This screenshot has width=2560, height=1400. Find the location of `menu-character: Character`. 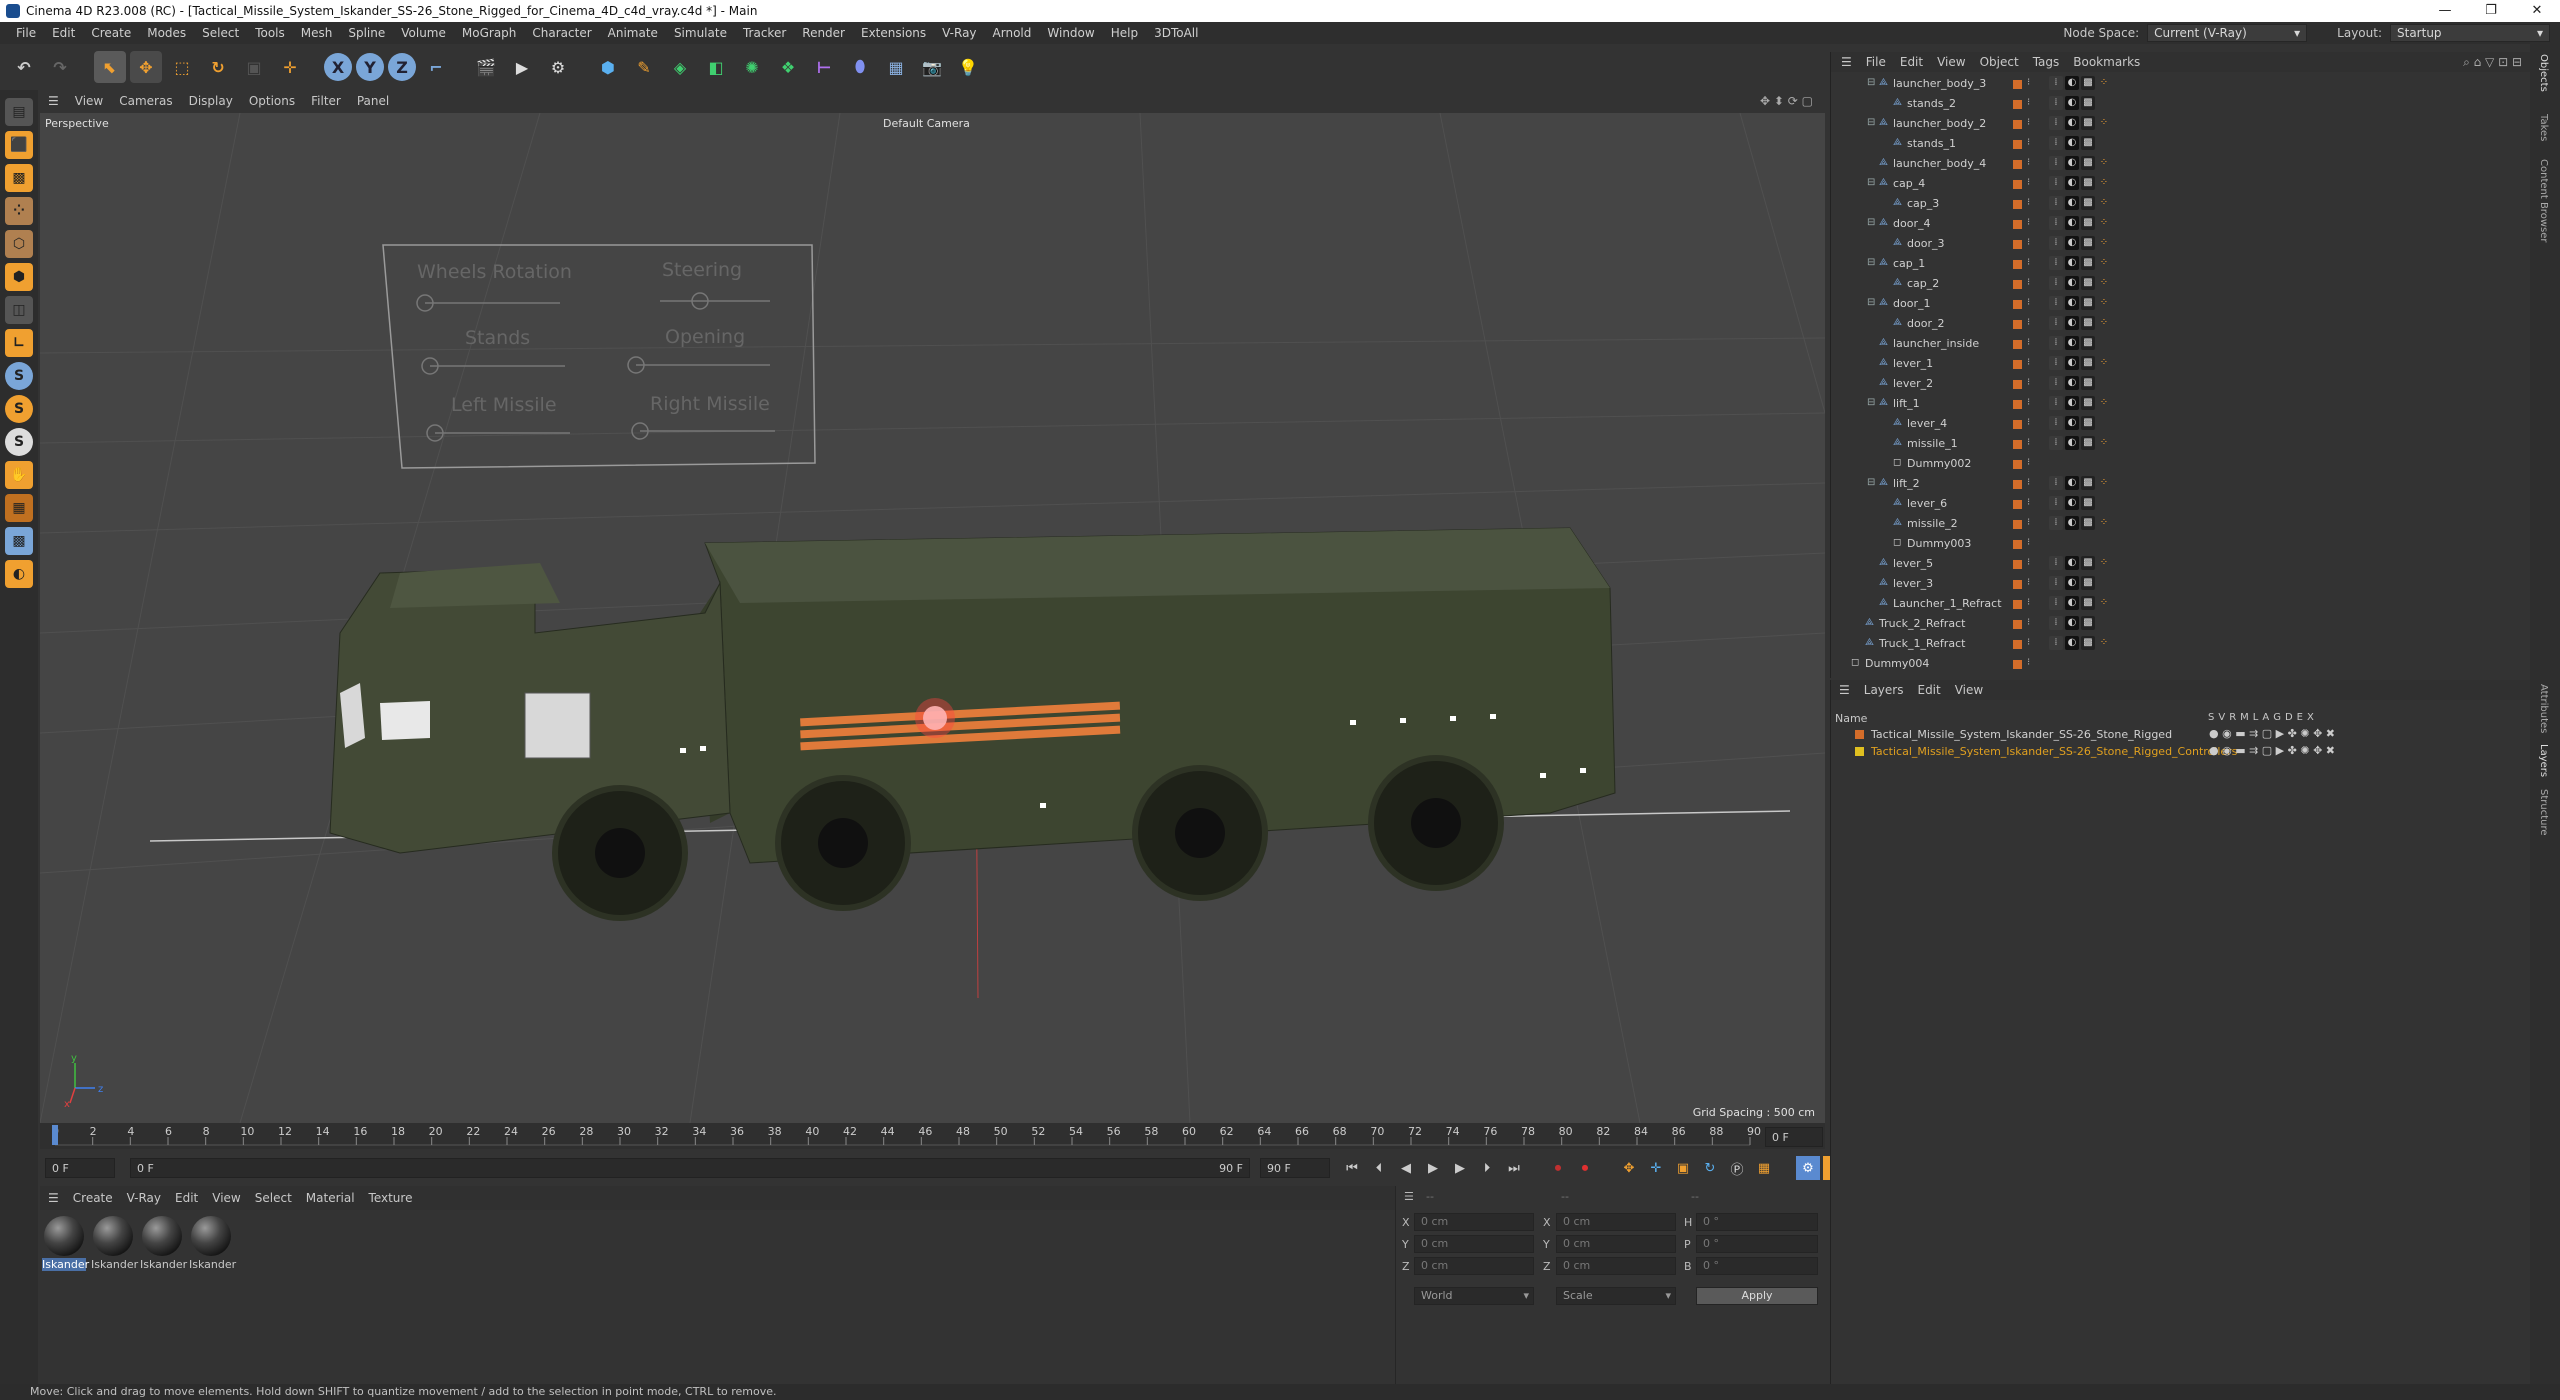

menu-character: Character is located at coordinates (561, 33).